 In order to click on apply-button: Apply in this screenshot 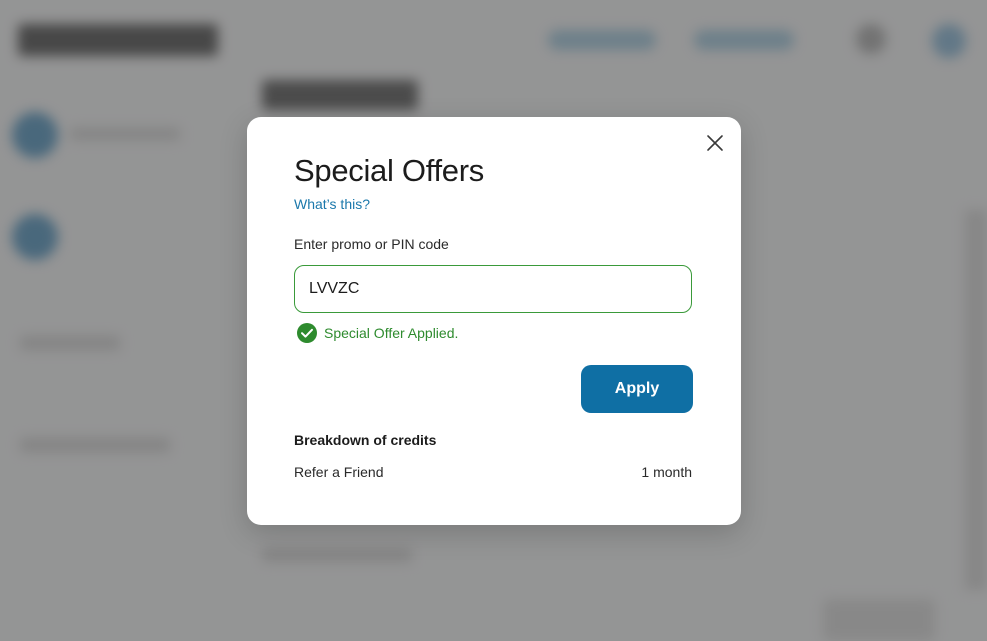, I will do `click(637, 389)`.